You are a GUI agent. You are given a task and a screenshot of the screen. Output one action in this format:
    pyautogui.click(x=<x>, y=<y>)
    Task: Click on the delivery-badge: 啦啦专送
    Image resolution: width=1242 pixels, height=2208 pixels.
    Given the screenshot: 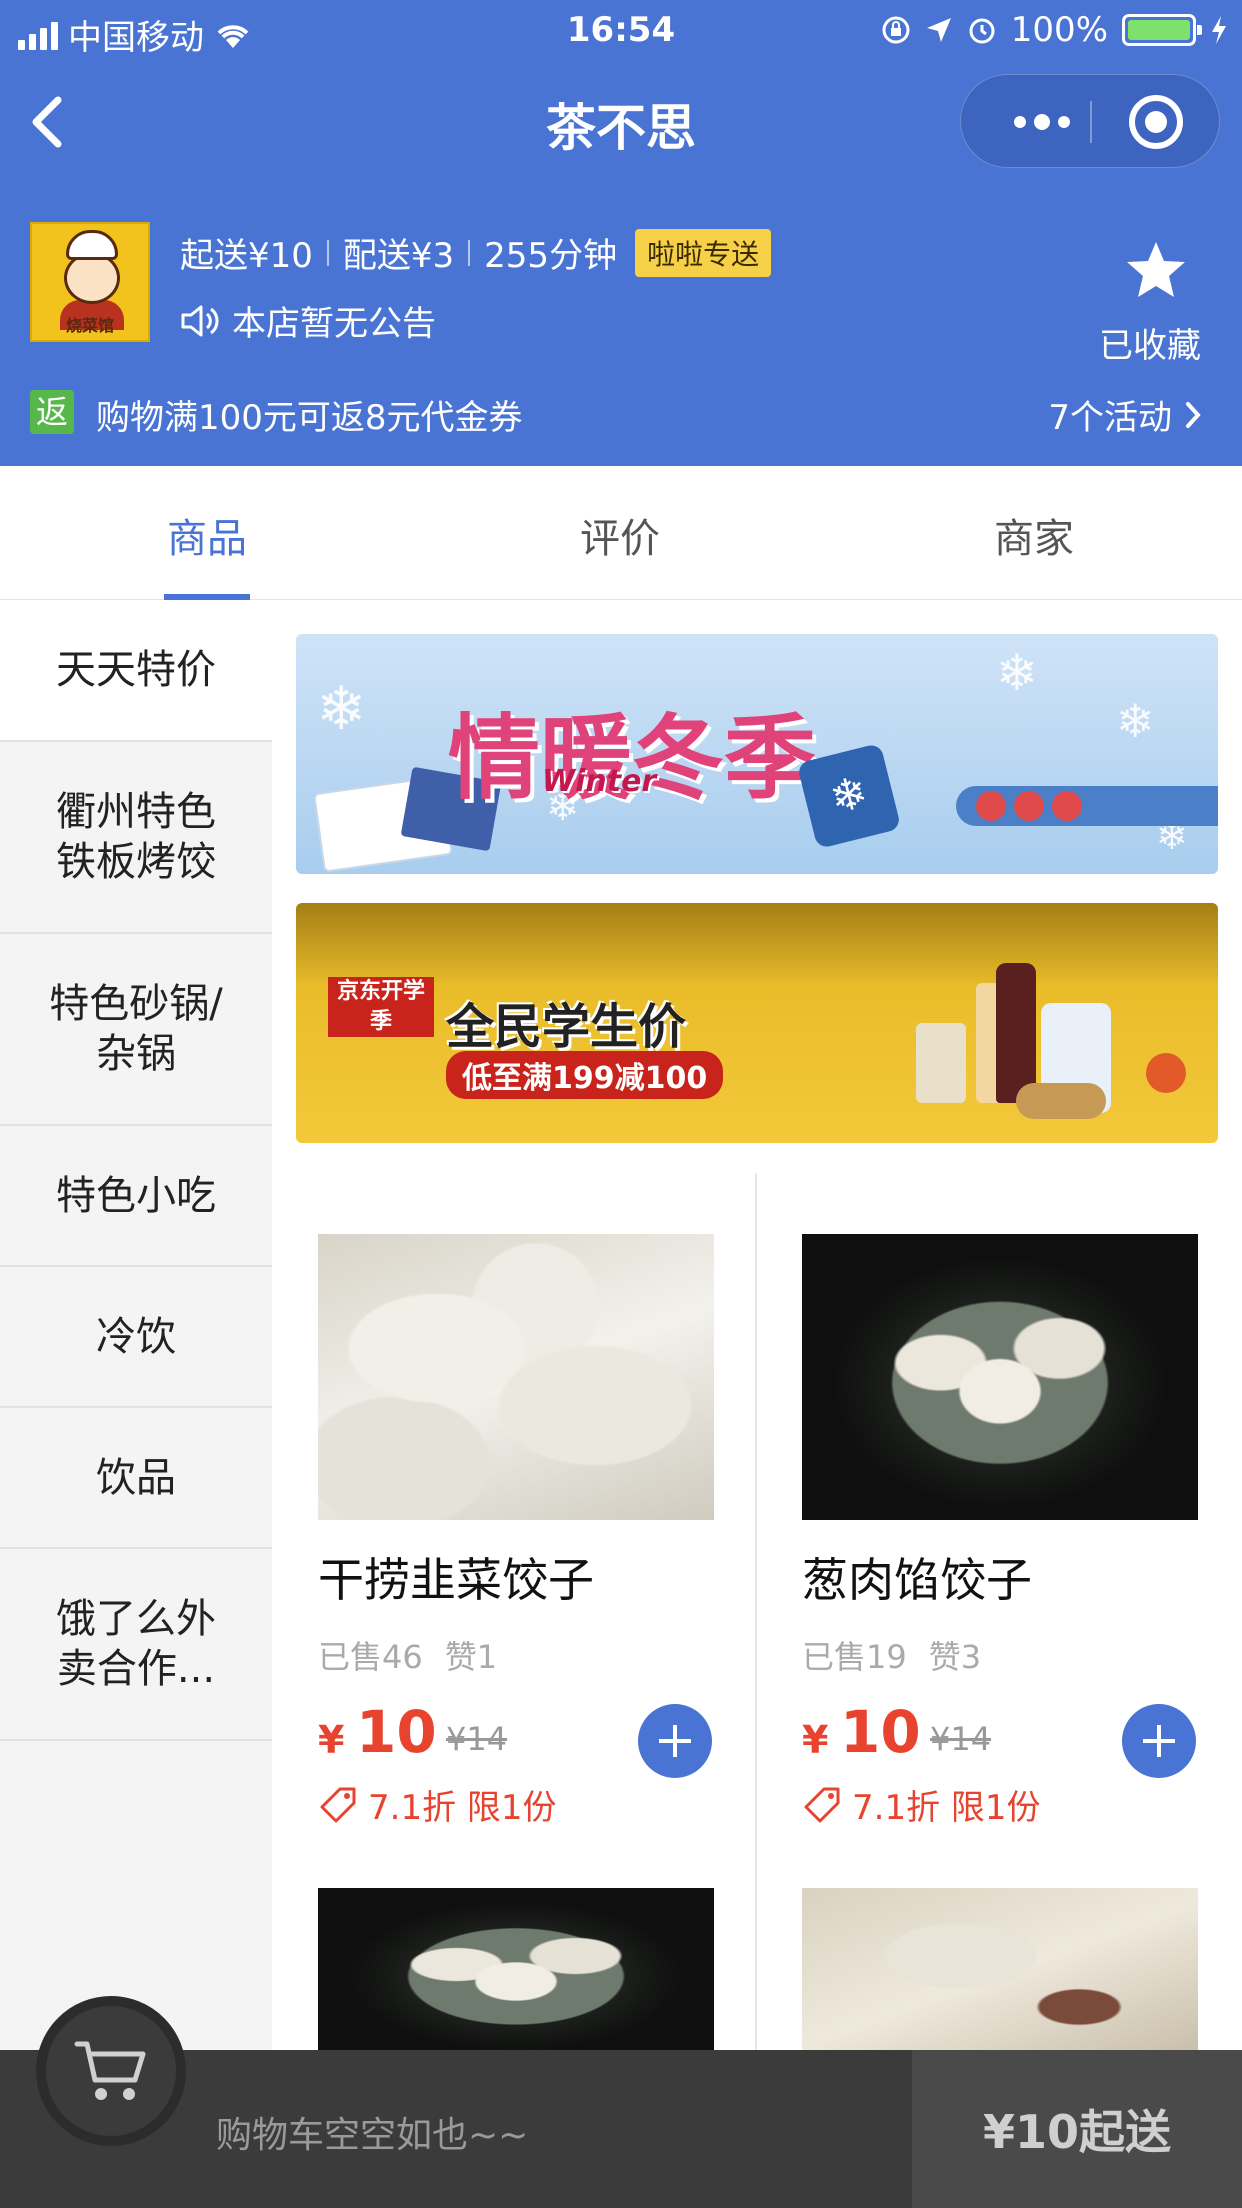 What is the action you would take?
    pyautogui.click(x=703, y=252)
    